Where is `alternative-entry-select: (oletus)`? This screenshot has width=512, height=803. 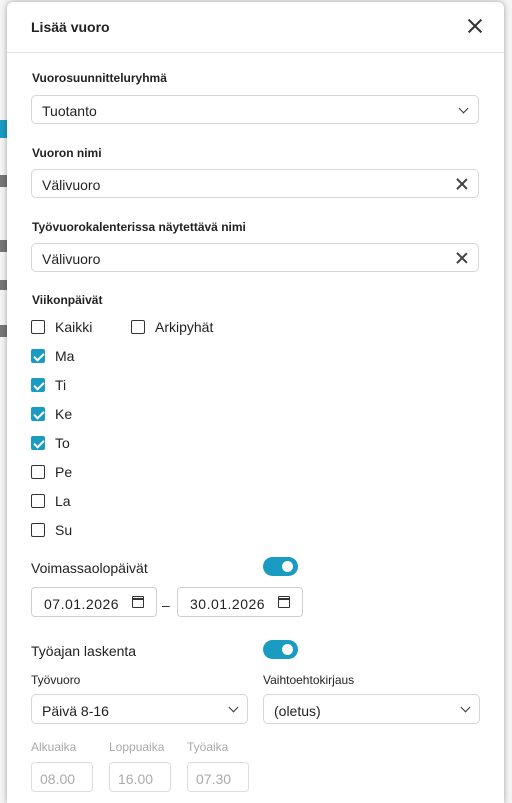
alternative-entry-select: (oletus) is located at coordinates (371, 709).